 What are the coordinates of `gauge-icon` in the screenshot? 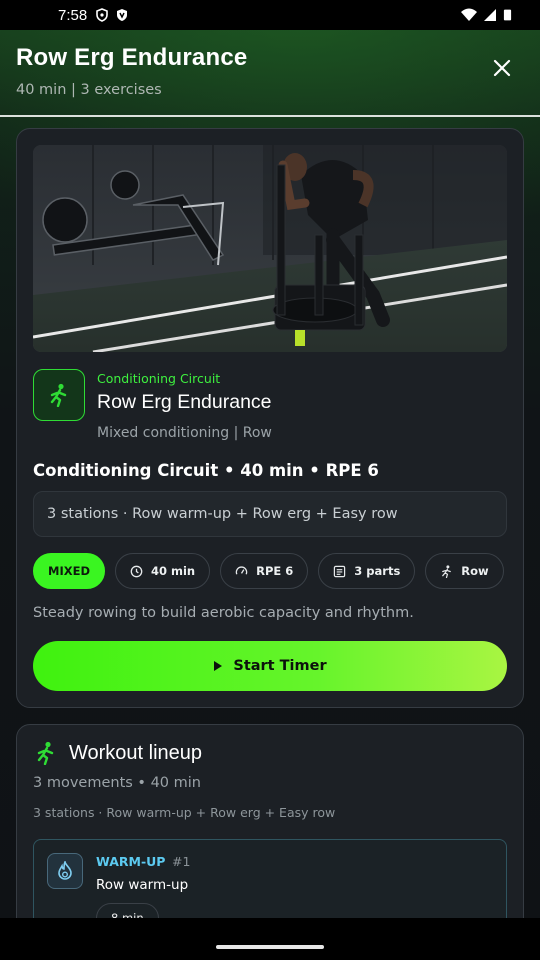 It's located at (241, 570).